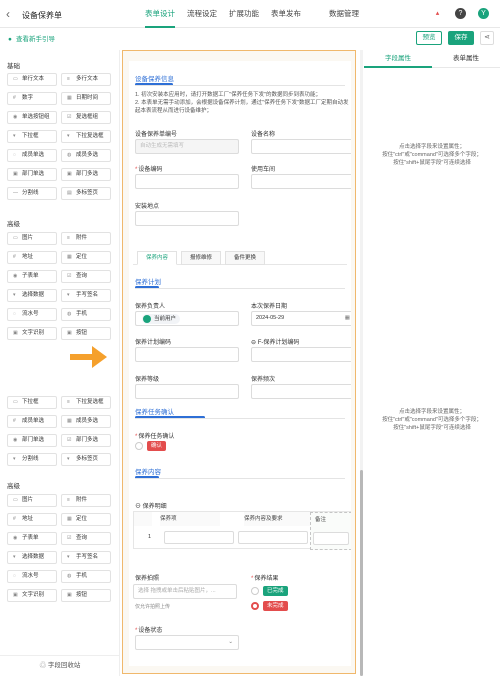 The height and width of the screenshot is (676, 500). Describe the element at coordinates (187, 354) in the screenshot. I see `plan-code-input` at that location.